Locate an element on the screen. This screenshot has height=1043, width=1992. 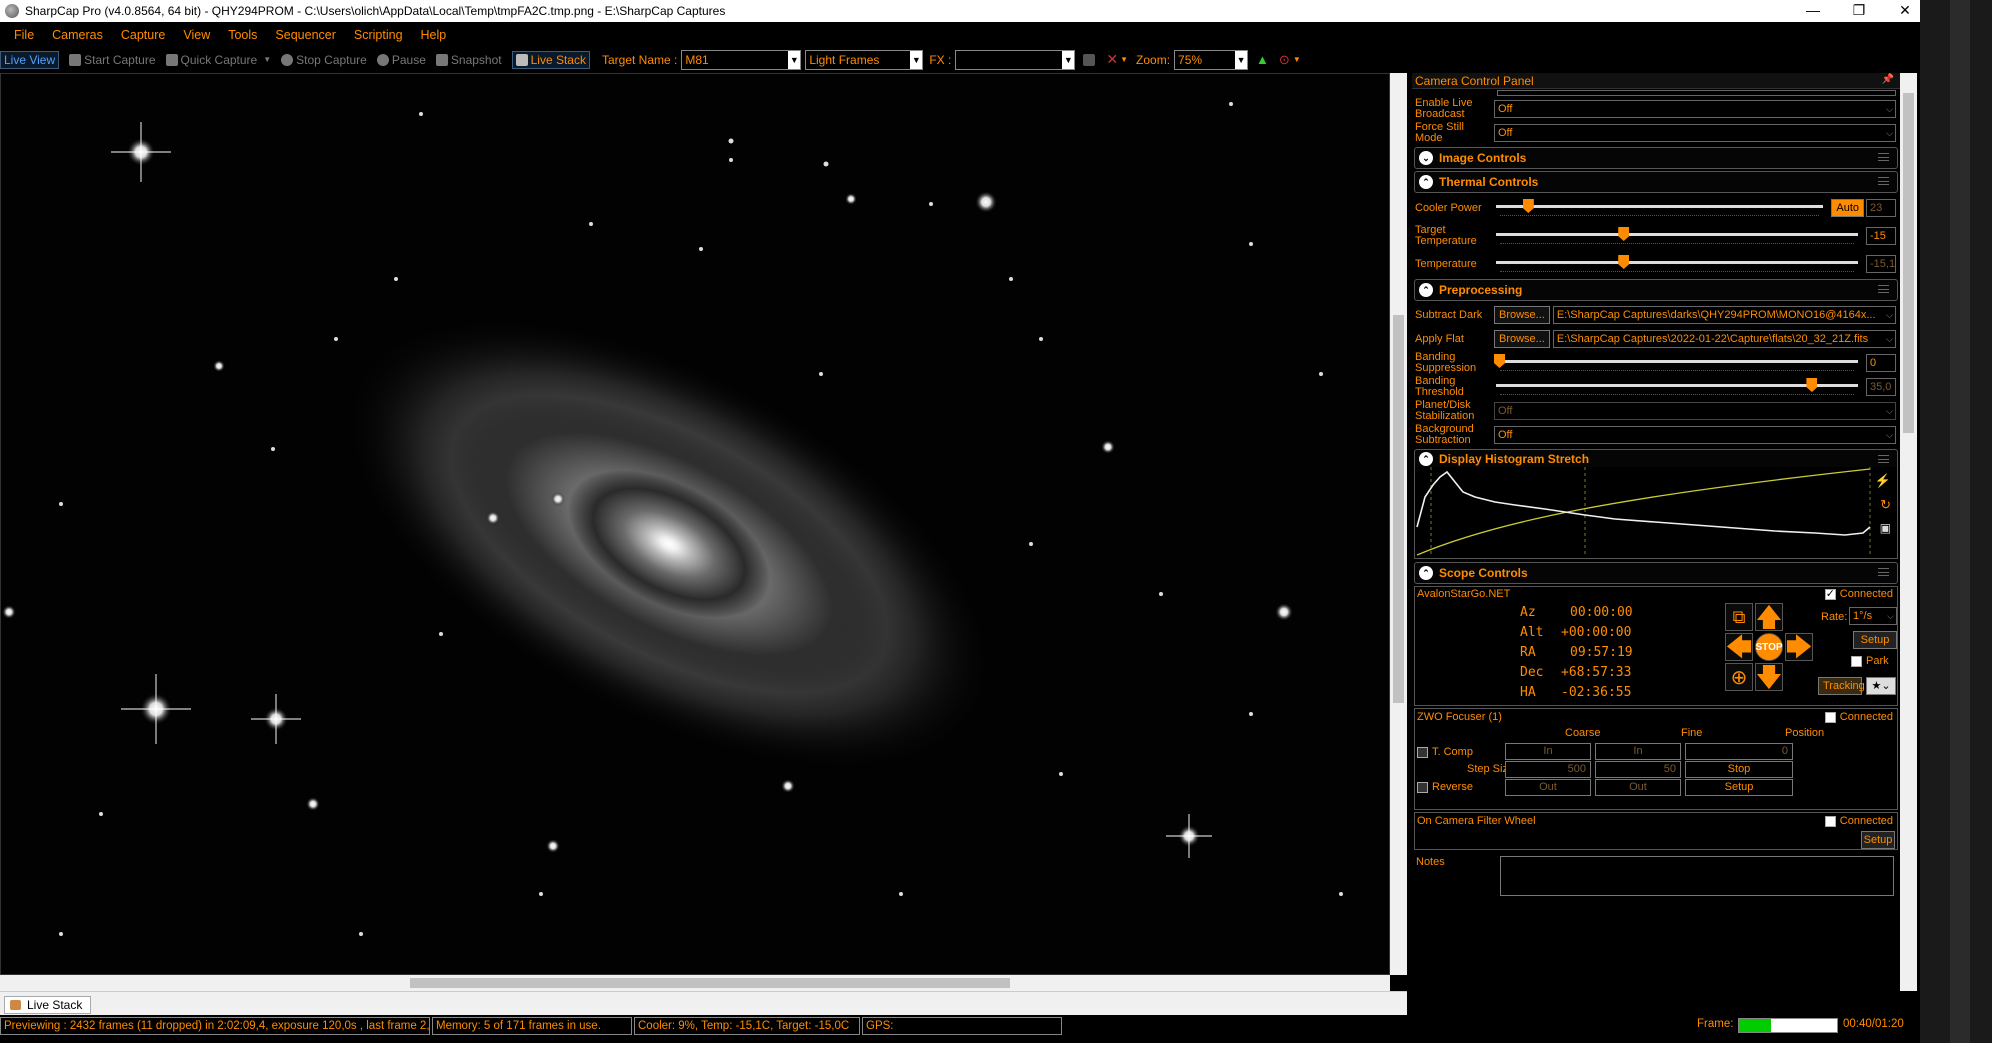
cooler-auto-button: Auto is located at coordinates (1847, 208).